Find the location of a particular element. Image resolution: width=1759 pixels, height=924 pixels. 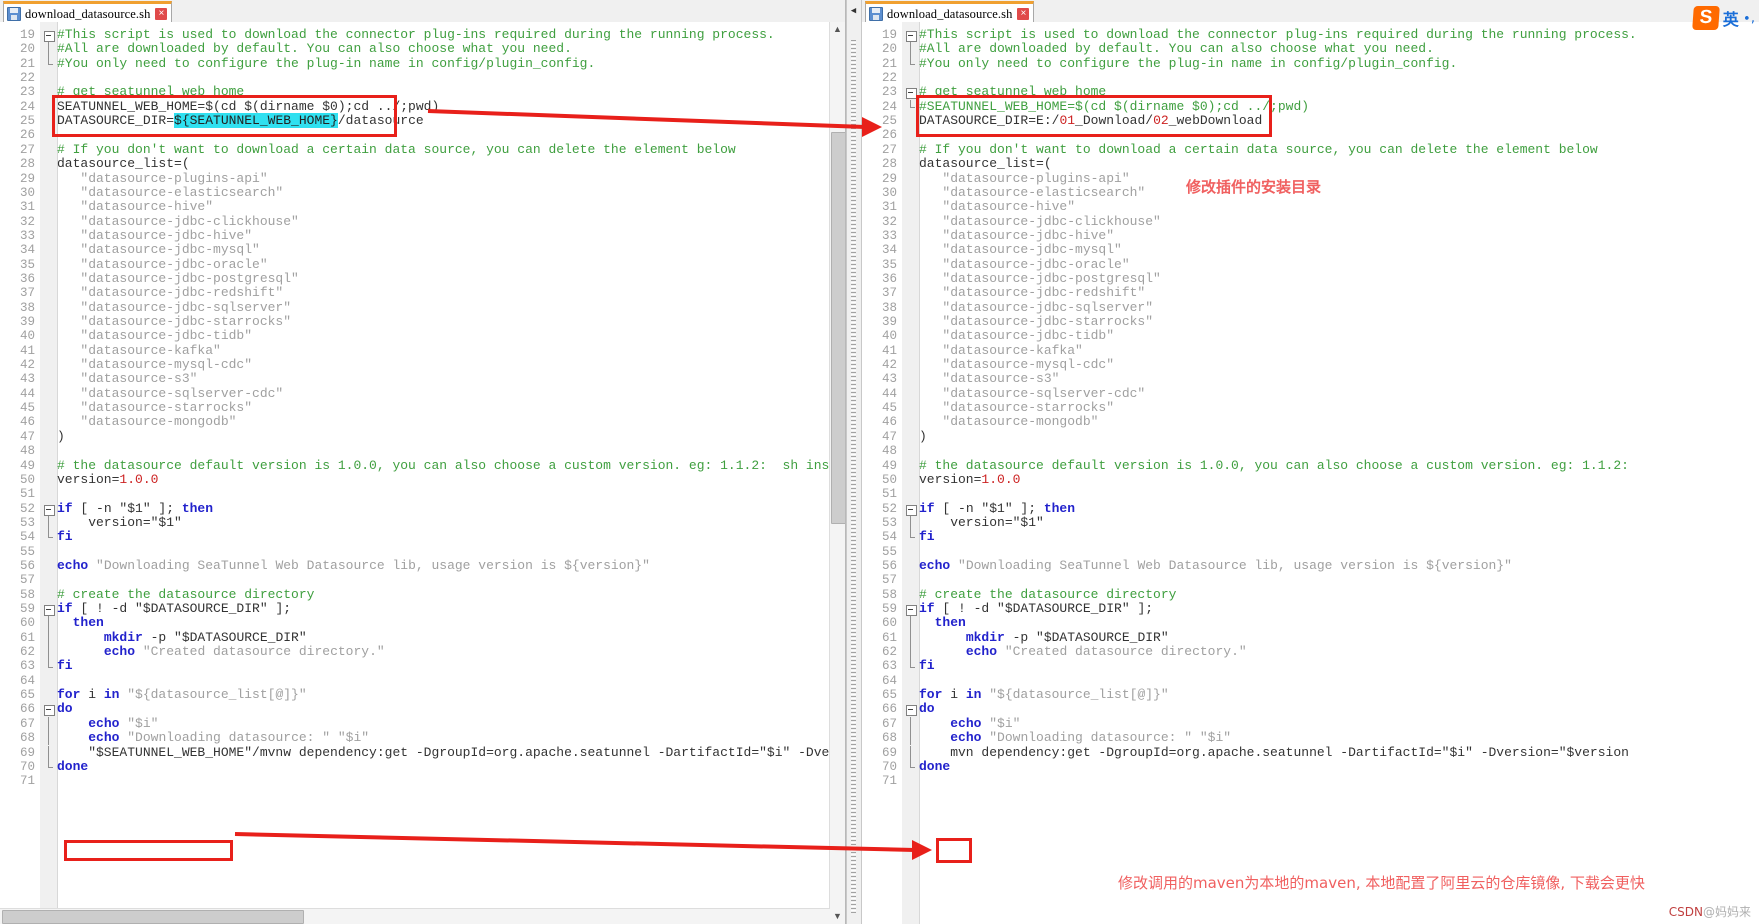

collapse-left-icon: ◀ is located at coordinates (853, 11).